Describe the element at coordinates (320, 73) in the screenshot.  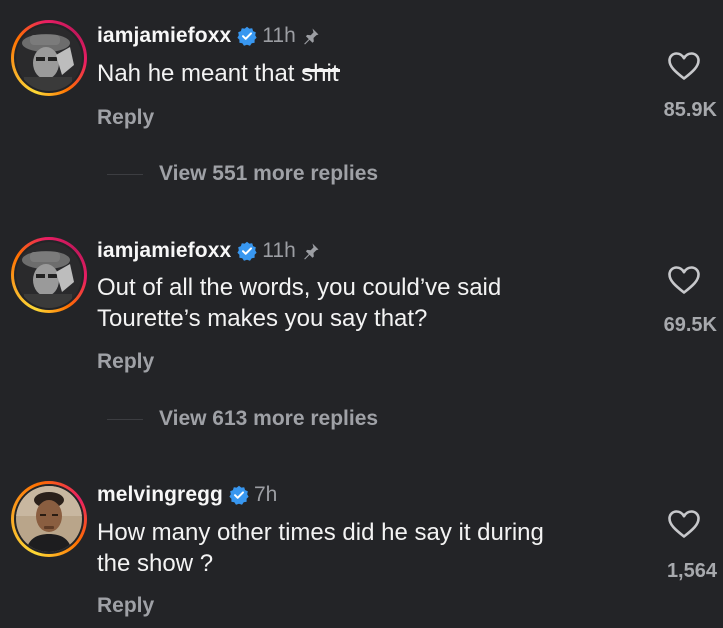
I see `censored-word: shit` at that location.